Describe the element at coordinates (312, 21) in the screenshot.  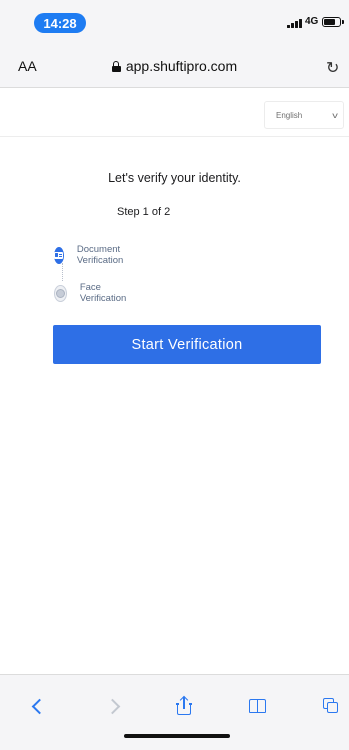
I see `network-type: 4G` at that location.